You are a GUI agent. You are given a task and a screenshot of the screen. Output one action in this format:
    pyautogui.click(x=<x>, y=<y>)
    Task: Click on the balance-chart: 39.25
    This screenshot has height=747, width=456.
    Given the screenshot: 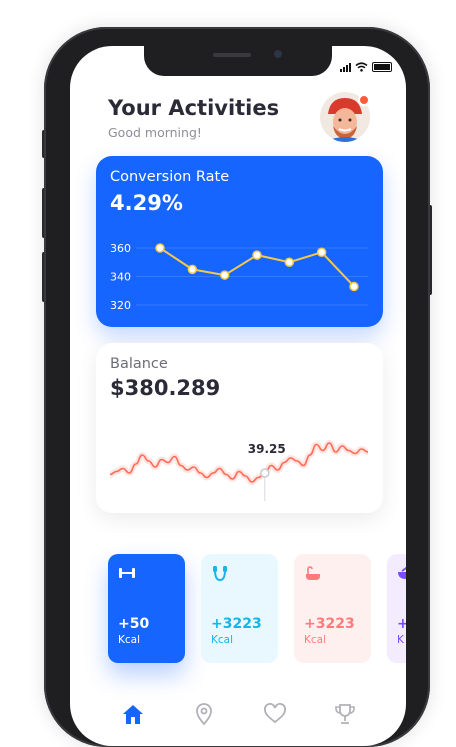 What is the action you would take?
    pyautogui.click(x=239, y=470)
    